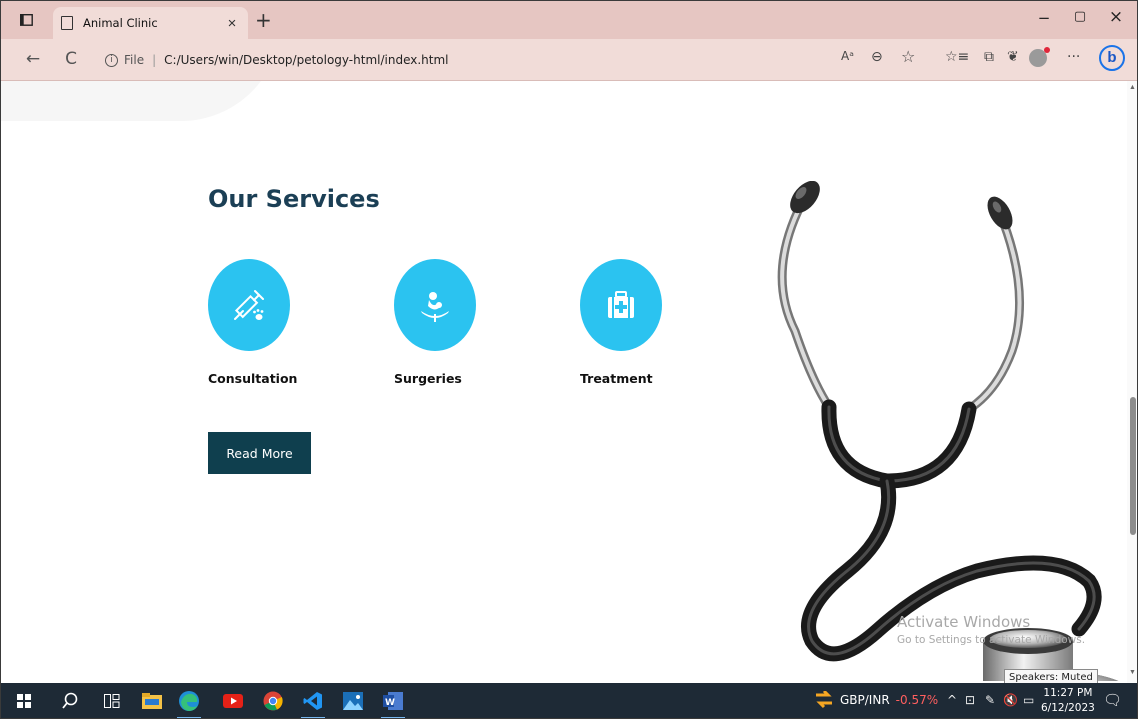 Image resolution: width=1138 pixels, height=719 pixels. Describe the element at coordinates (111, 60) in the screenshot. I see `site-info-icon: i` at that location.